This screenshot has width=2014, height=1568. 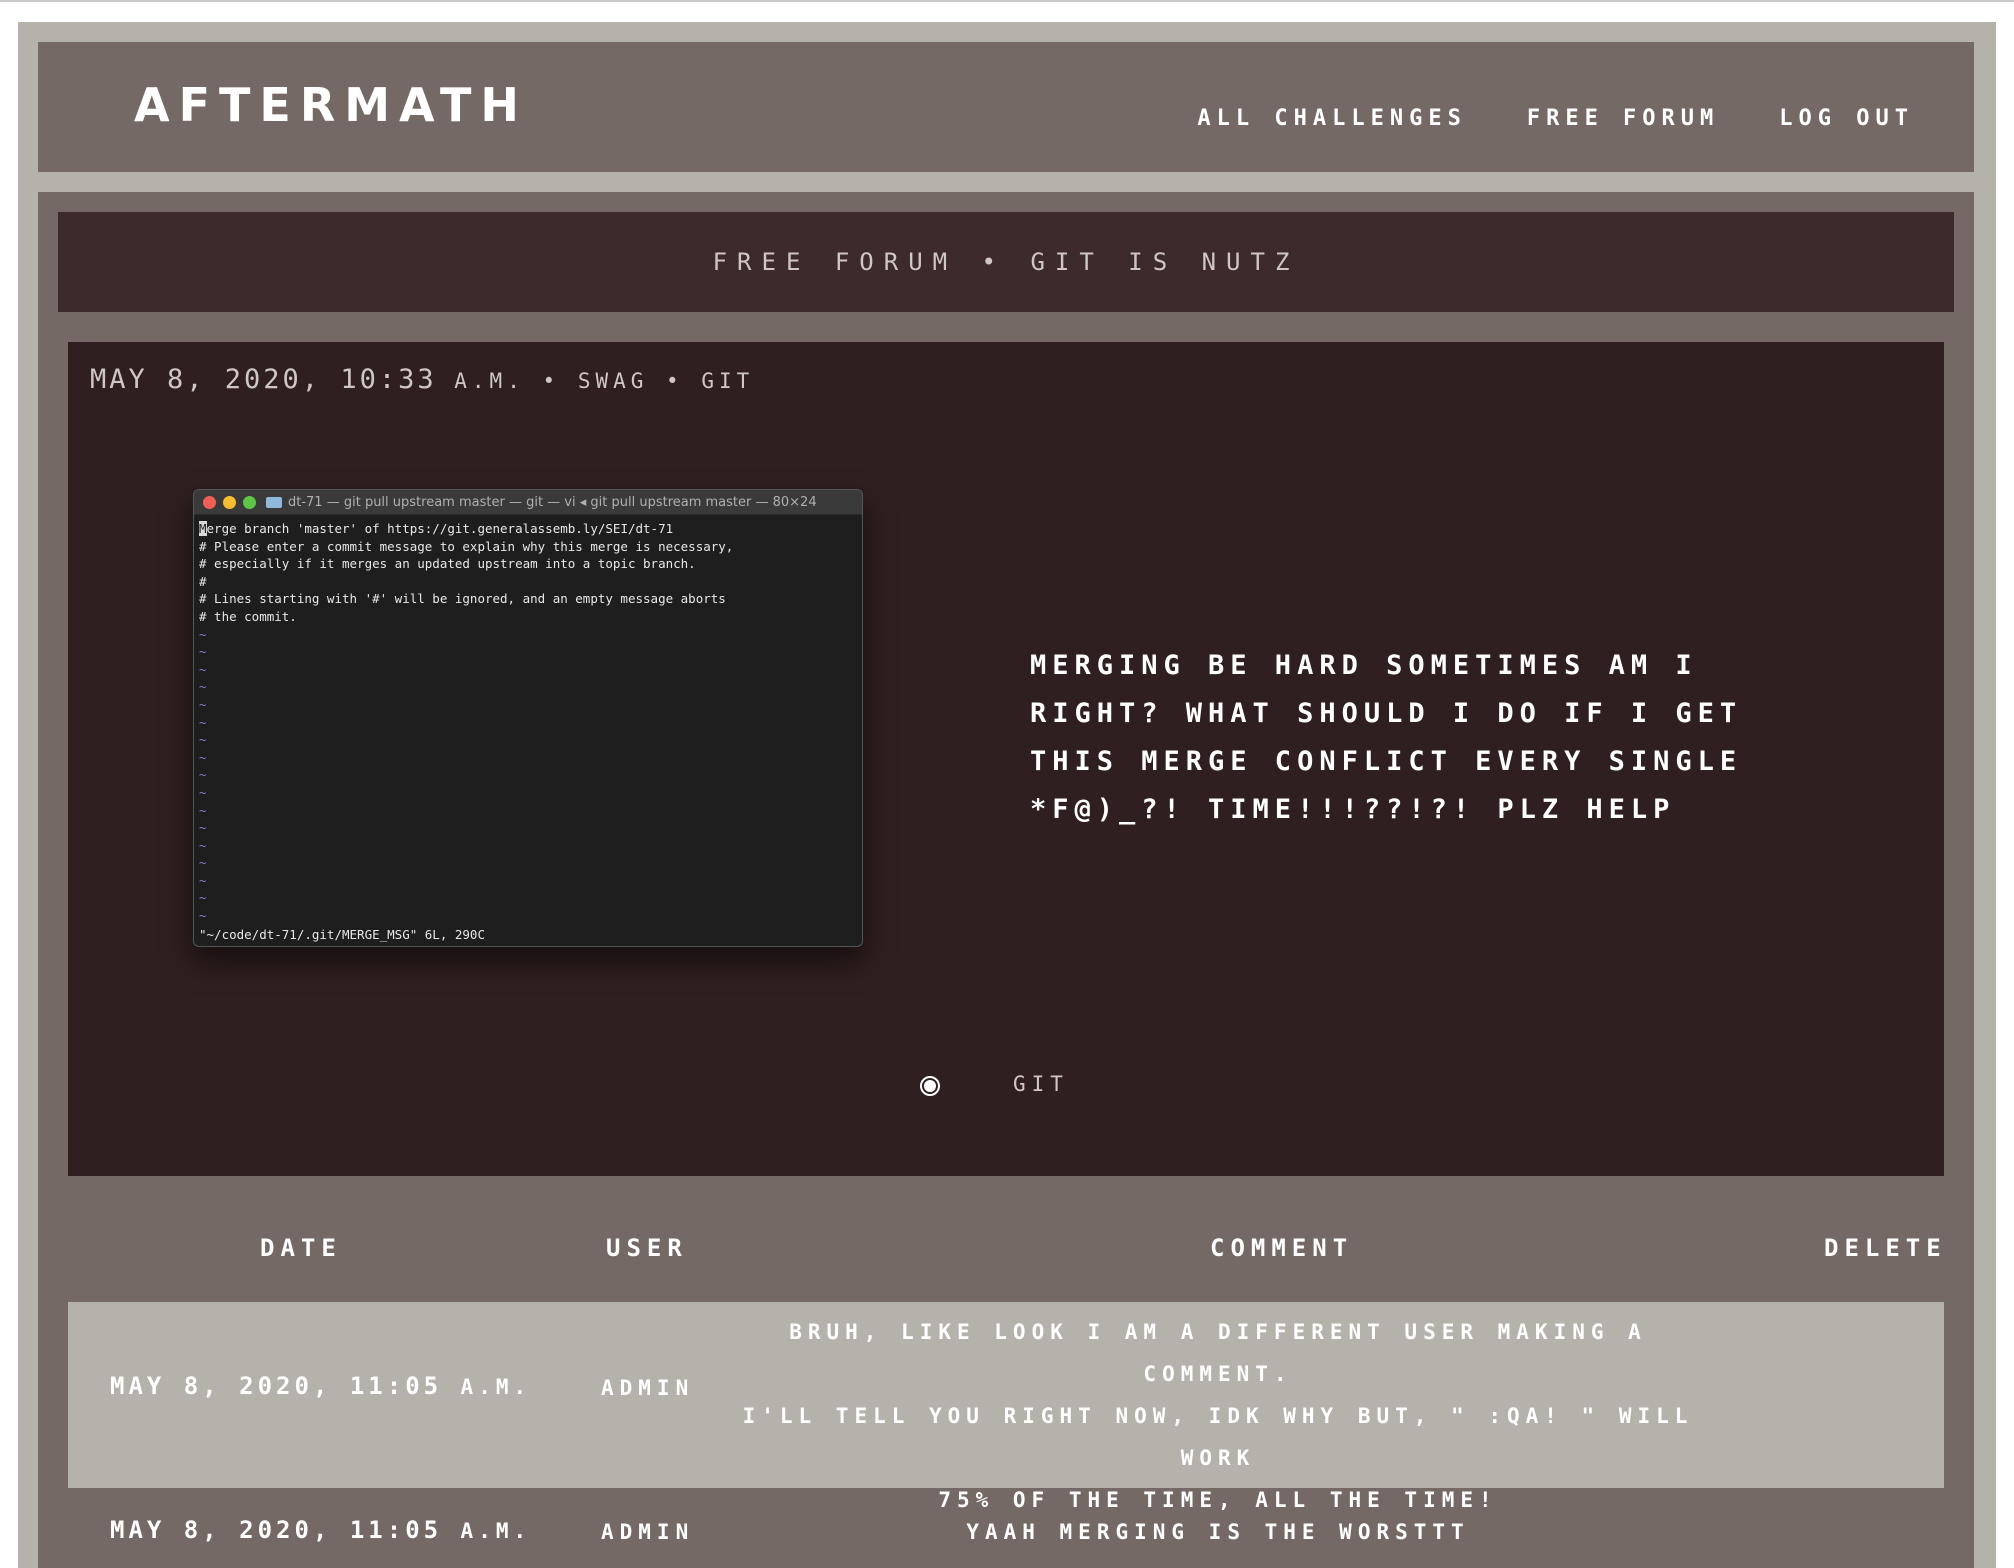 I want to click on comment-line: YAAH MERGING IS THE WORSTTT, so click(x=1218, y=1532).